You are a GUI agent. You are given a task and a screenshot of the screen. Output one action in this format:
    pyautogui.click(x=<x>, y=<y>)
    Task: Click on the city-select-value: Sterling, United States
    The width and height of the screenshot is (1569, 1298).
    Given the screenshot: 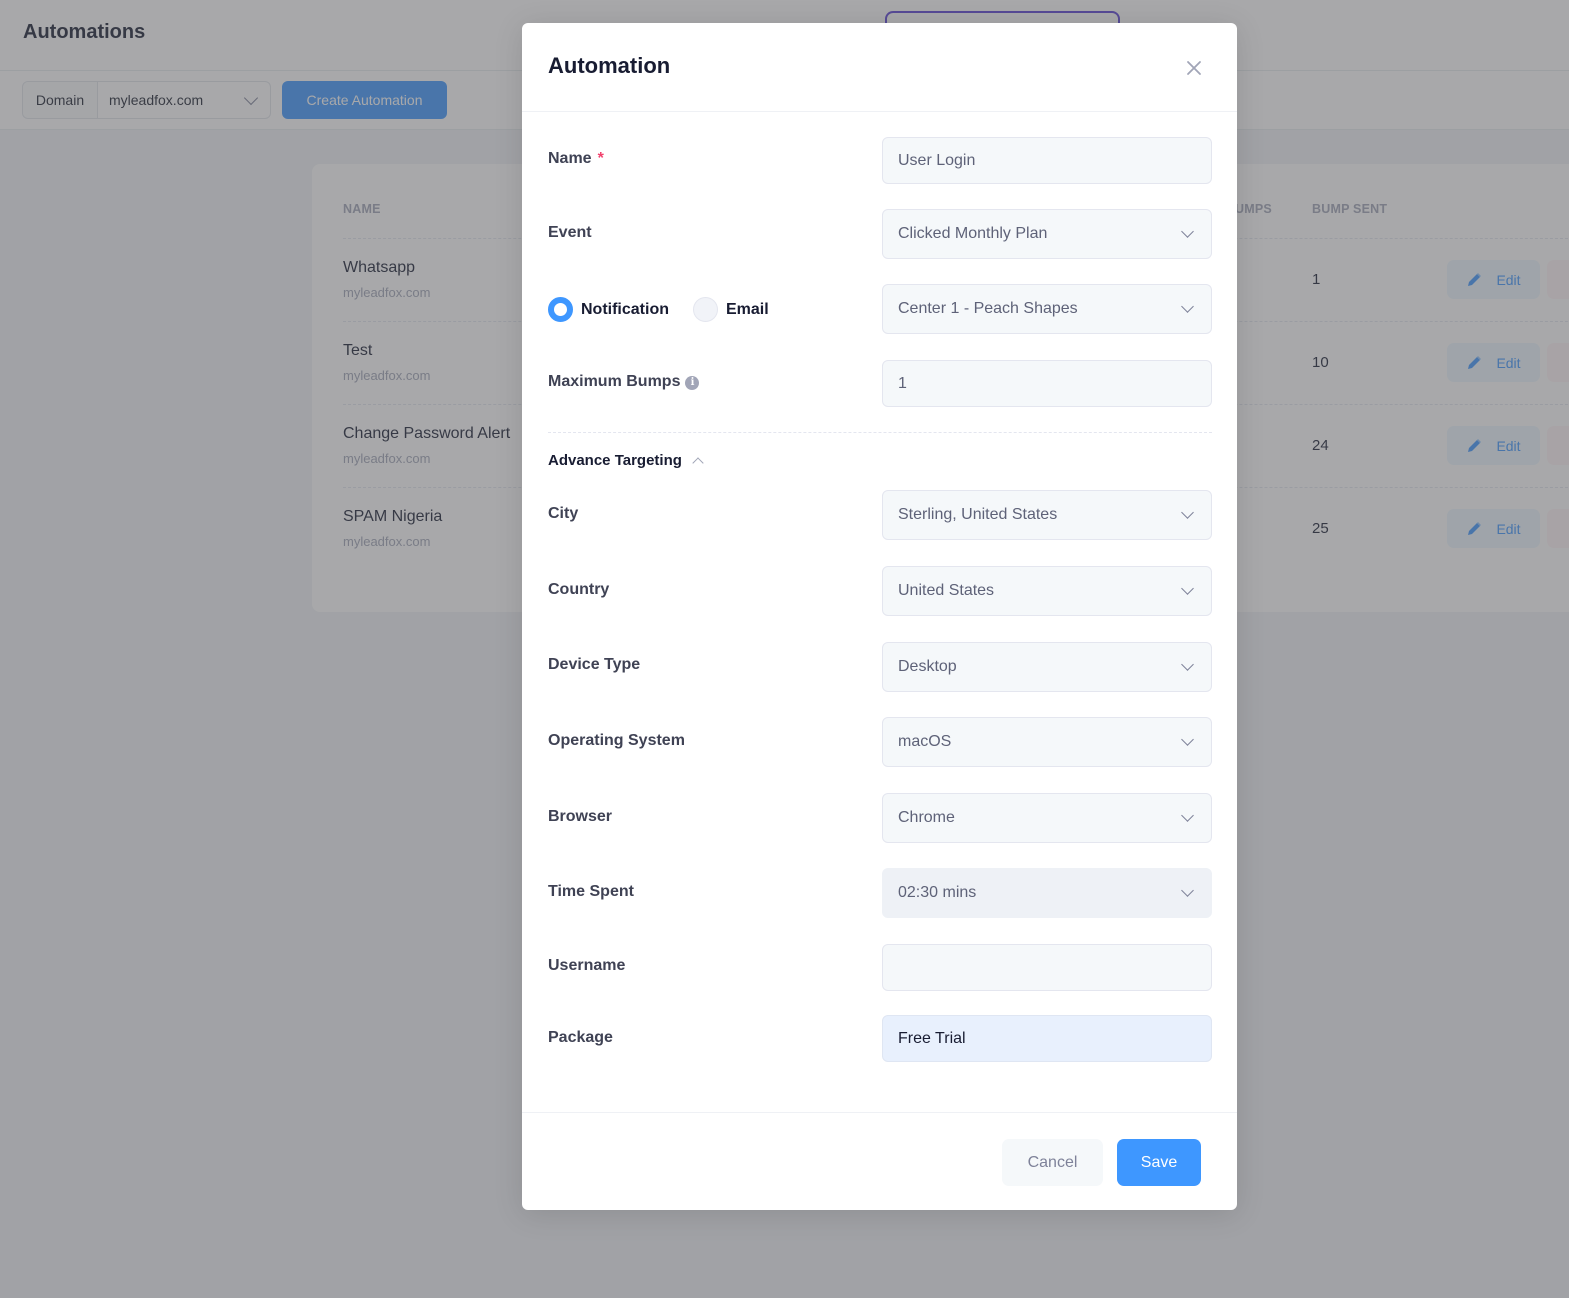 What is the action you would take?
    pyautogui.click(x=978, y=514)
    